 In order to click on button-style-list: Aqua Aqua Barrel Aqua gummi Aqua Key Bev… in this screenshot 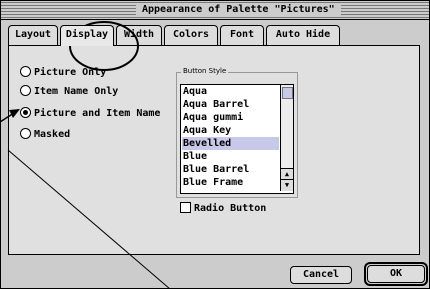, I will do `click(237, 139)`.